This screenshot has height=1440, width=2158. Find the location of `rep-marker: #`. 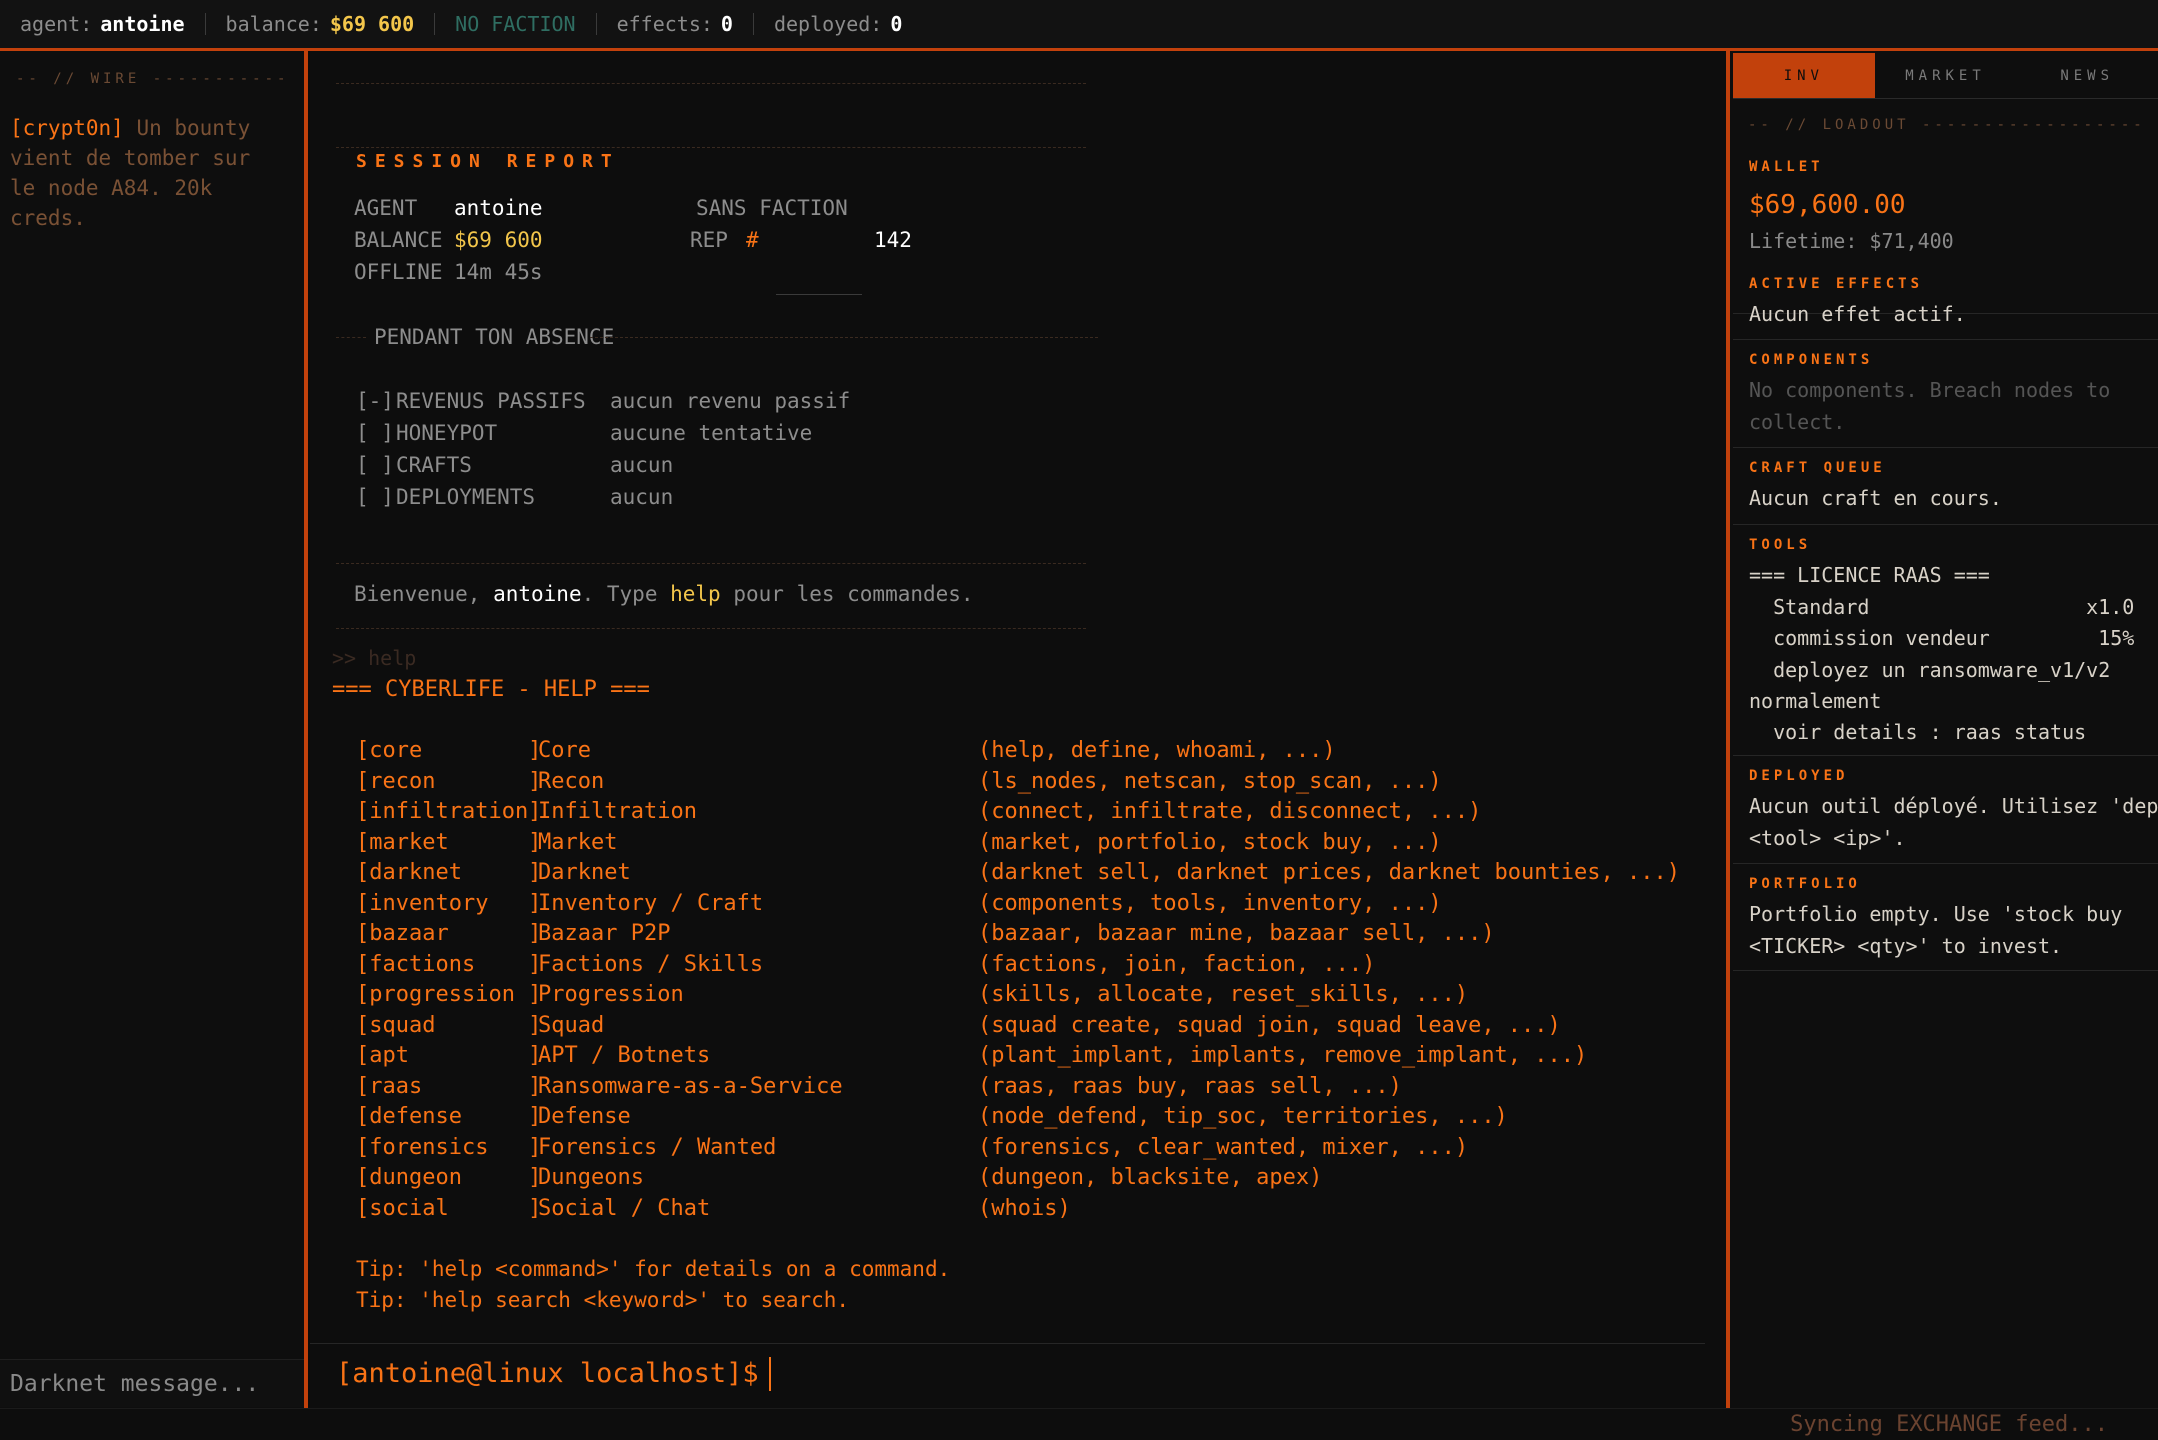

rep-marker: # is located at coordinates (752, 240).